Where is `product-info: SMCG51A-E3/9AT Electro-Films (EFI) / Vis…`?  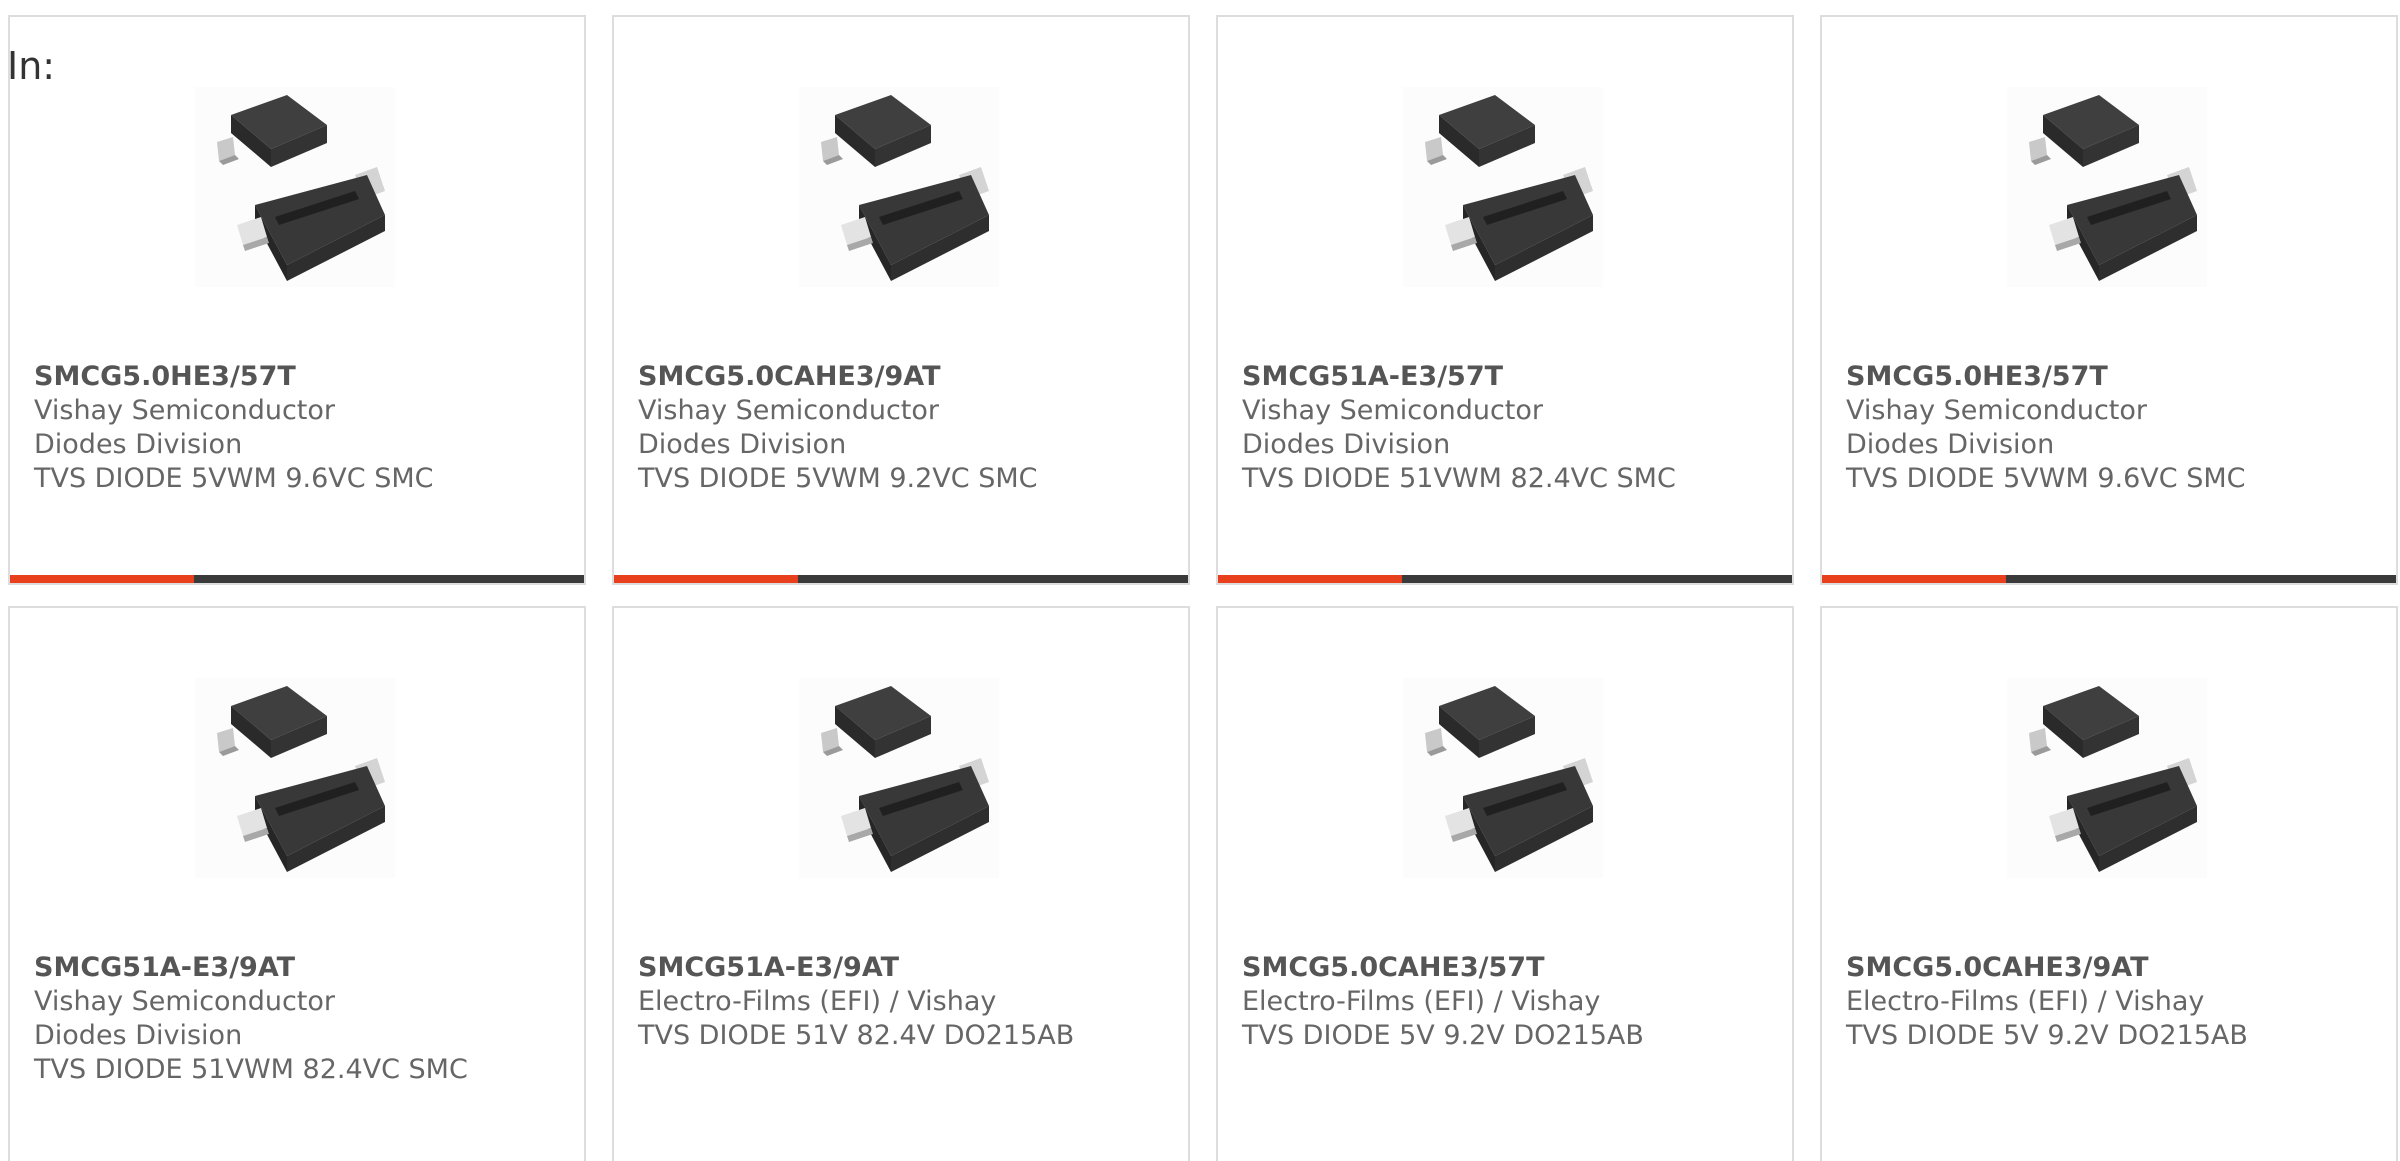 product-info: SMCG51A-E3/9AT Electro-Films (EFI) / Vis… is located at coordinates (898, 1002).